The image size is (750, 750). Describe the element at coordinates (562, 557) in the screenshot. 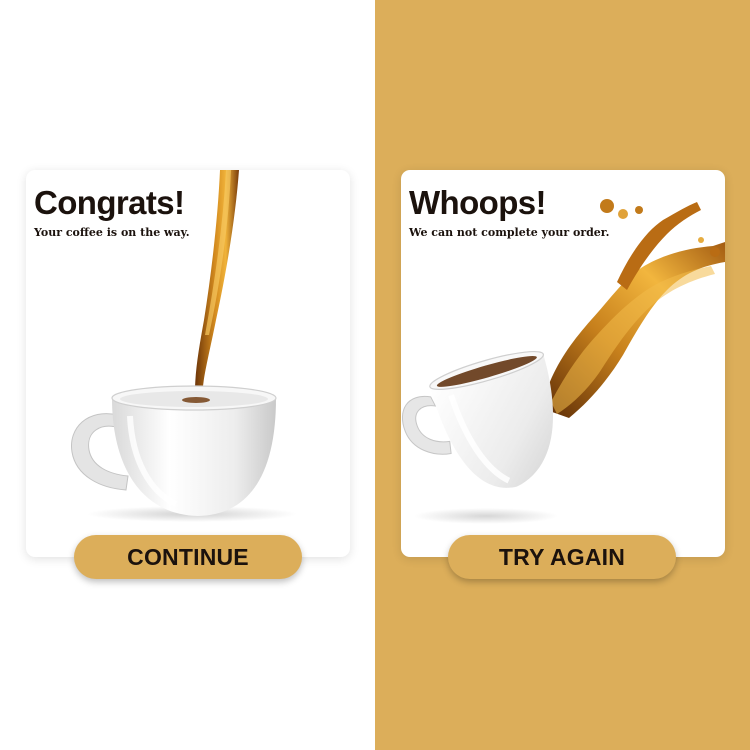

I see `try-again-button: TRY AGAIN` at that location.